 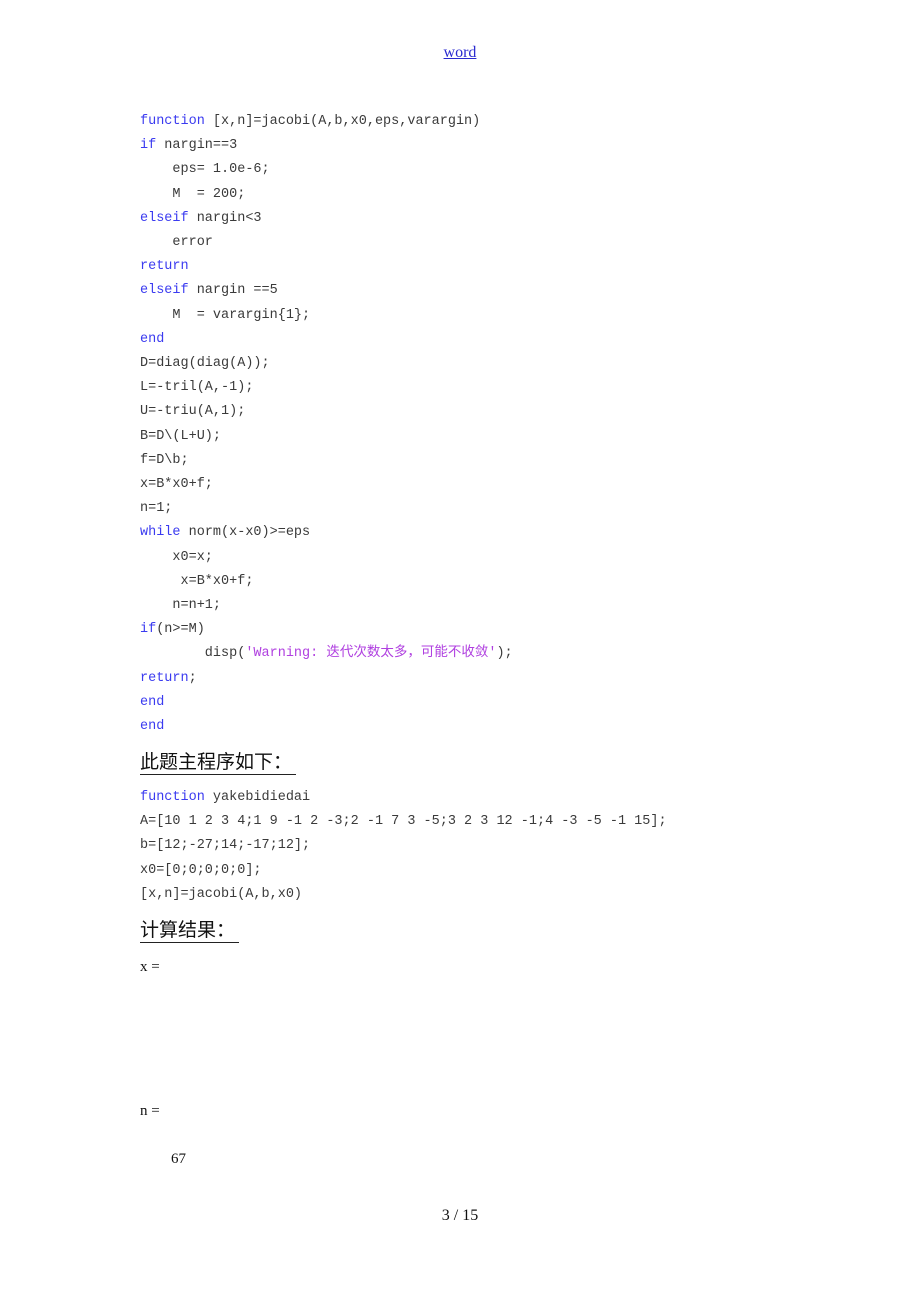 I want to click on code-text: yakebidiedai, so click(x=257, y=797).